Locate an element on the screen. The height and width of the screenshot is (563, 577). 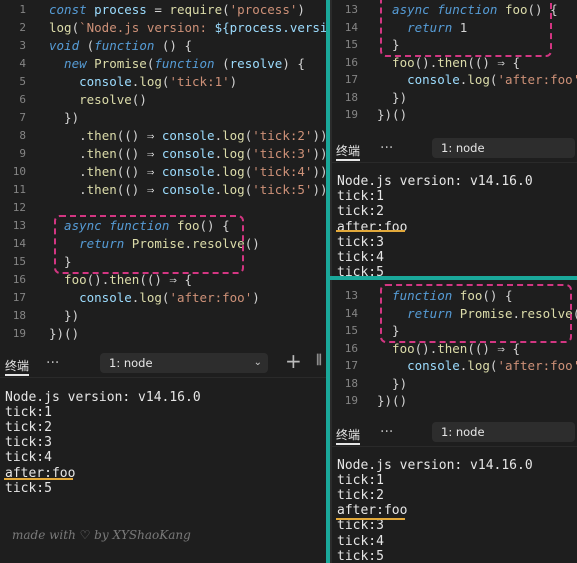
left-after-foo-underline is located at coordinates (38, 479).